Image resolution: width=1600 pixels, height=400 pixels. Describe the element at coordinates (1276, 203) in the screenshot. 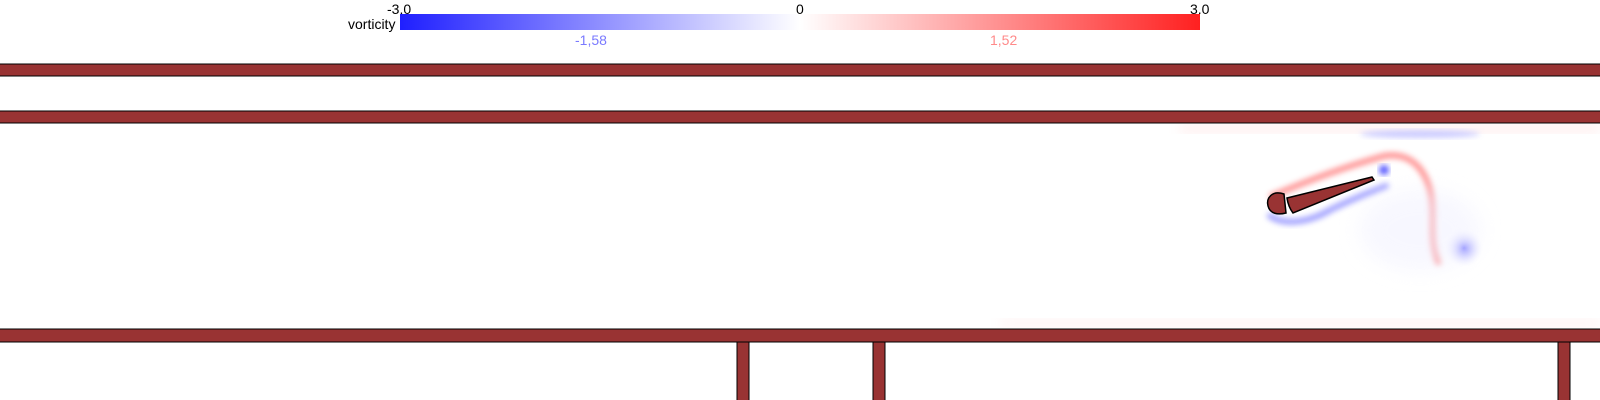

I see `foil-leading-edge` at that location.